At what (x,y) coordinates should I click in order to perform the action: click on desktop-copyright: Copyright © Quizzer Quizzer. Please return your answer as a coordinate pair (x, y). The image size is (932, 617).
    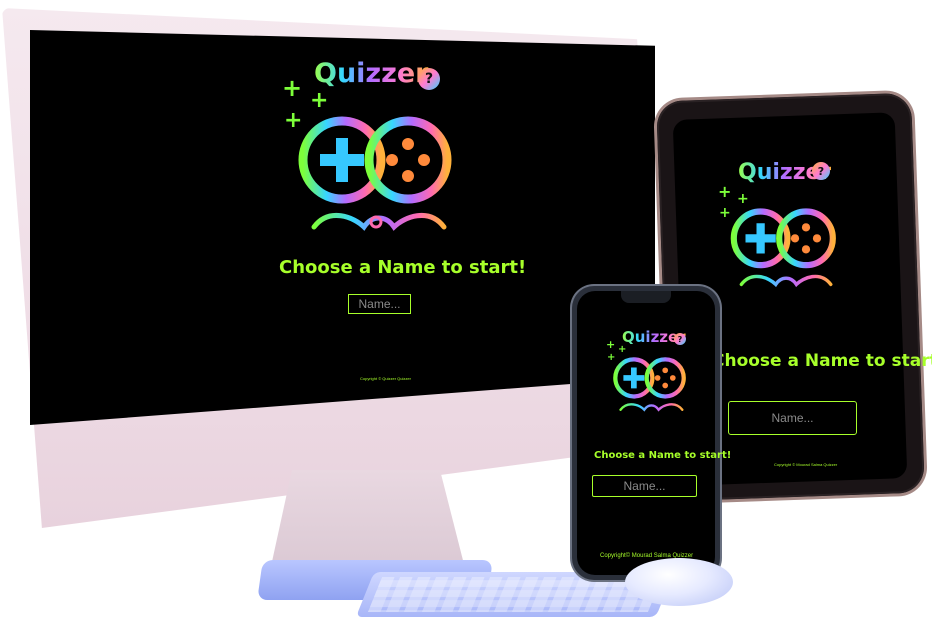
    Looking at the image, I should click on (385, 378).